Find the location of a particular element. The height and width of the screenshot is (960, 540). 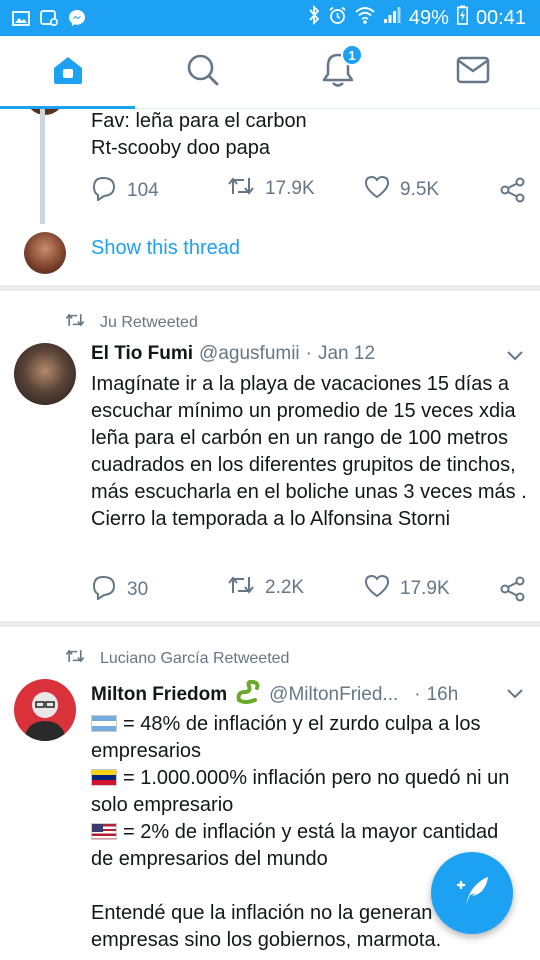

tab-notifications is located at coordinates (337, 72).